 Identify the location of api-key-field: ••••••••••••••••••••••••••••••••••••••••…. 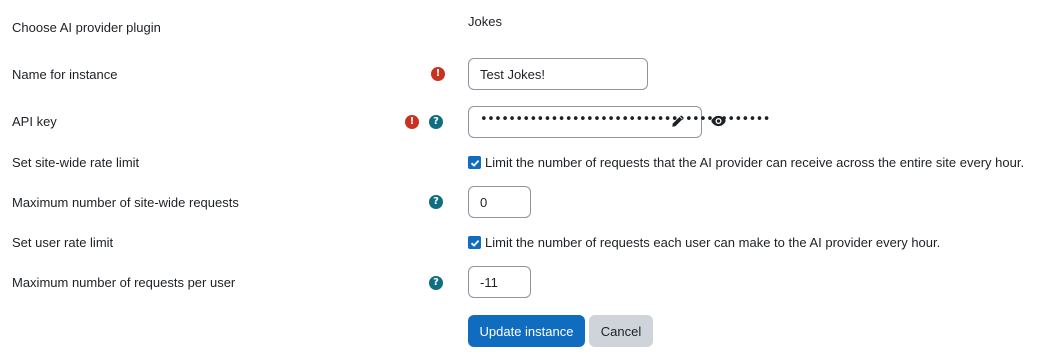
(619, 122).